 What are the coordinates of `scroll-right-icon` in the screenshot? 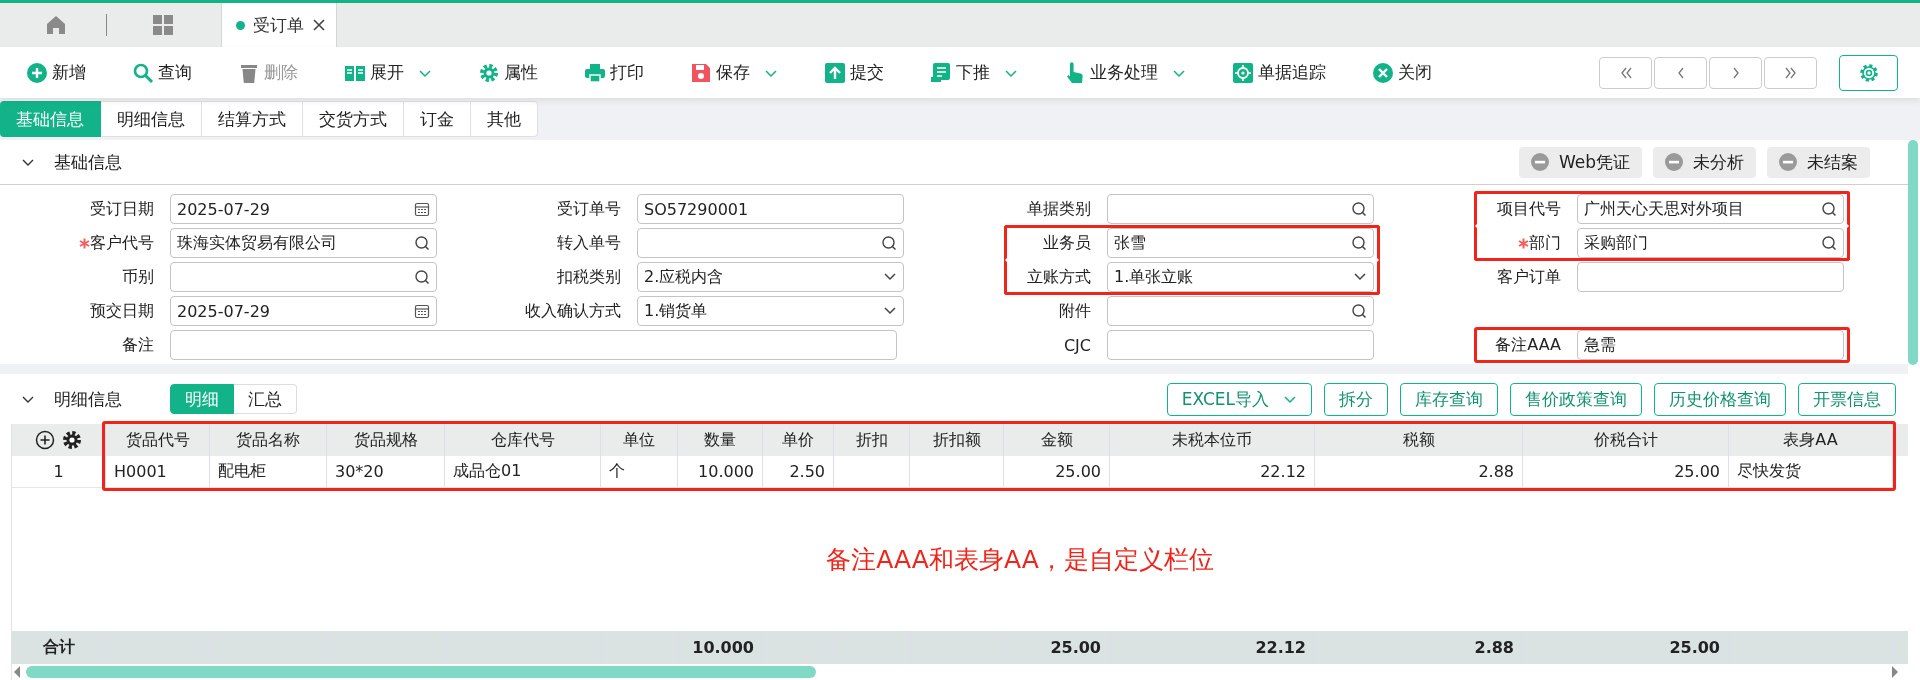 It's located at (1895, 672).